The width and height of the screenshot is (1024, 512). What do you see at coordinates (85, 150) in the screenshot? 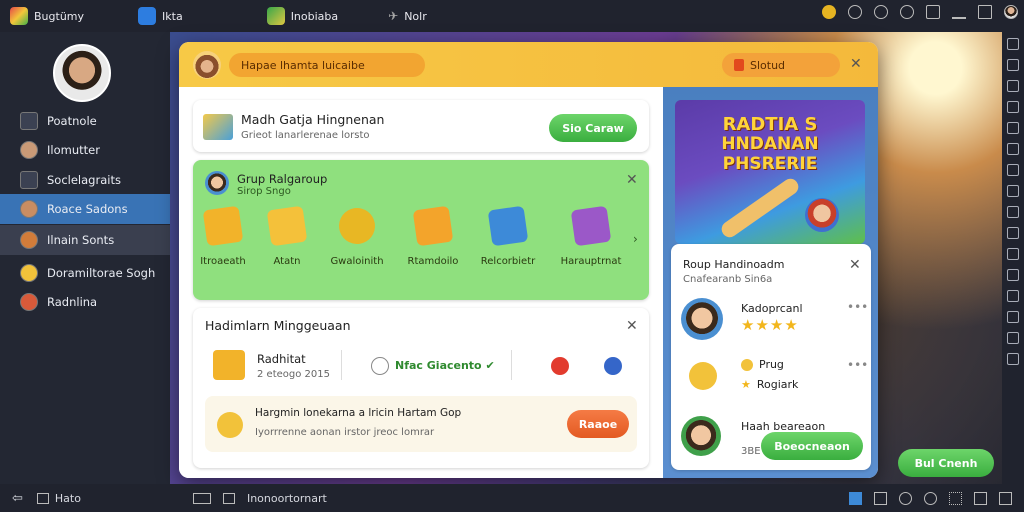
I see `sidebar-item-profile: Ilomutter` at bounding box center [85, 150].